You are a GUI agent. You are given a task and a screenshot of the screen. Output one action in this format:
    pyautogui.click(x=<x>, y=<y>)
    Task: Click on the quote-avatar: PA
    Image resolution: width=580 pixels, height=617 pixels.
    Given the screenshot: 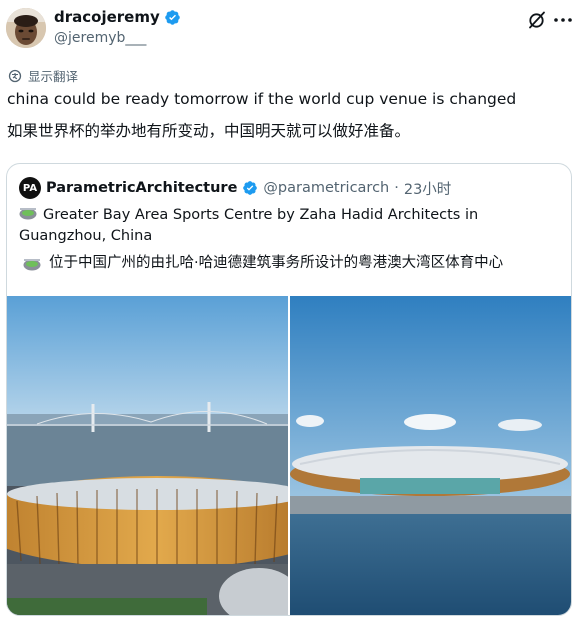 What is the action you would take?
    pyautogui.click(x=30, y=188)
    